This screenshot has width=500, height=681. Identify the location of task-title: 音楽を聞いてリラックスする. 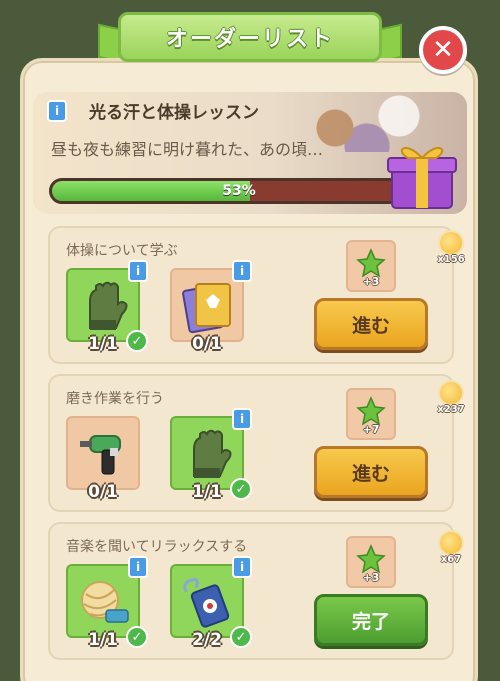
(157, 547).